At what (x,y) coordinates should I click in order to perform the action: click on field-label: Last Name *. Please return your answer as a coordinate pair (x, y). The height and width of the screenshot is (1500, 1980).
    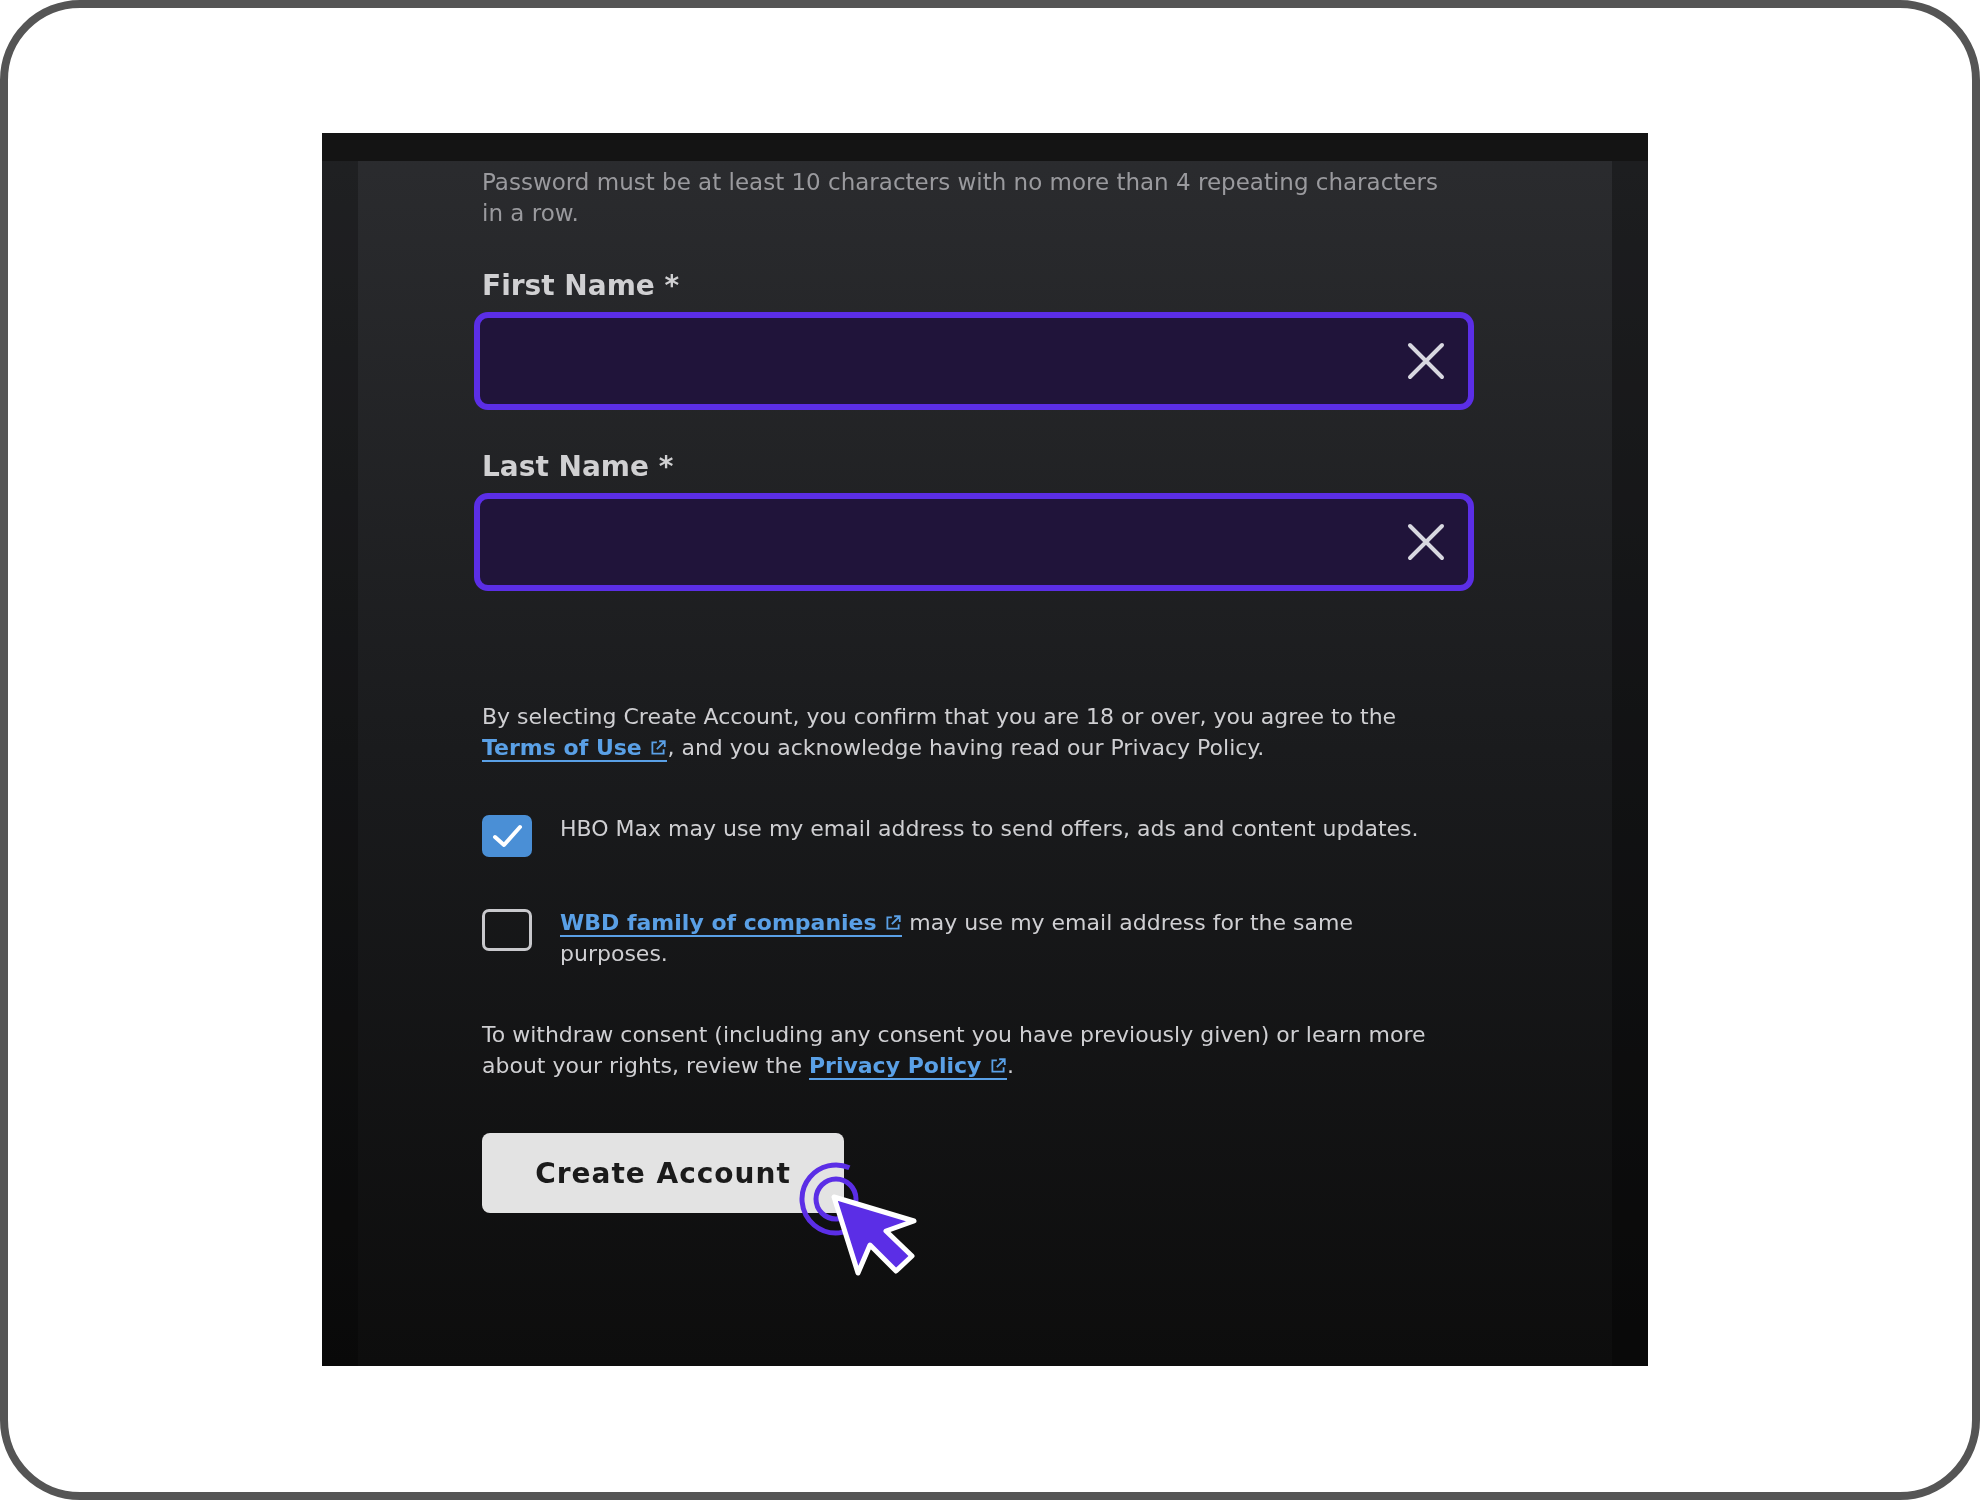
    Looking at the image, I should click on (578, 466).